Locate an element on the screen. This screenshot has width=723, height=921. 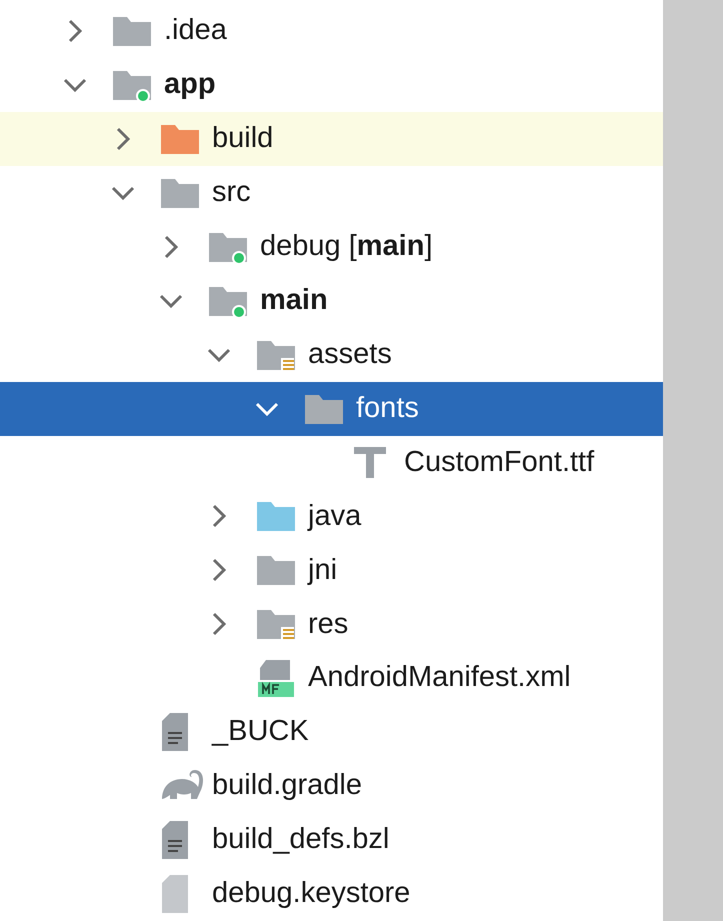
item-name: AndroidManifest.xml is located at coordinates (439, 678).